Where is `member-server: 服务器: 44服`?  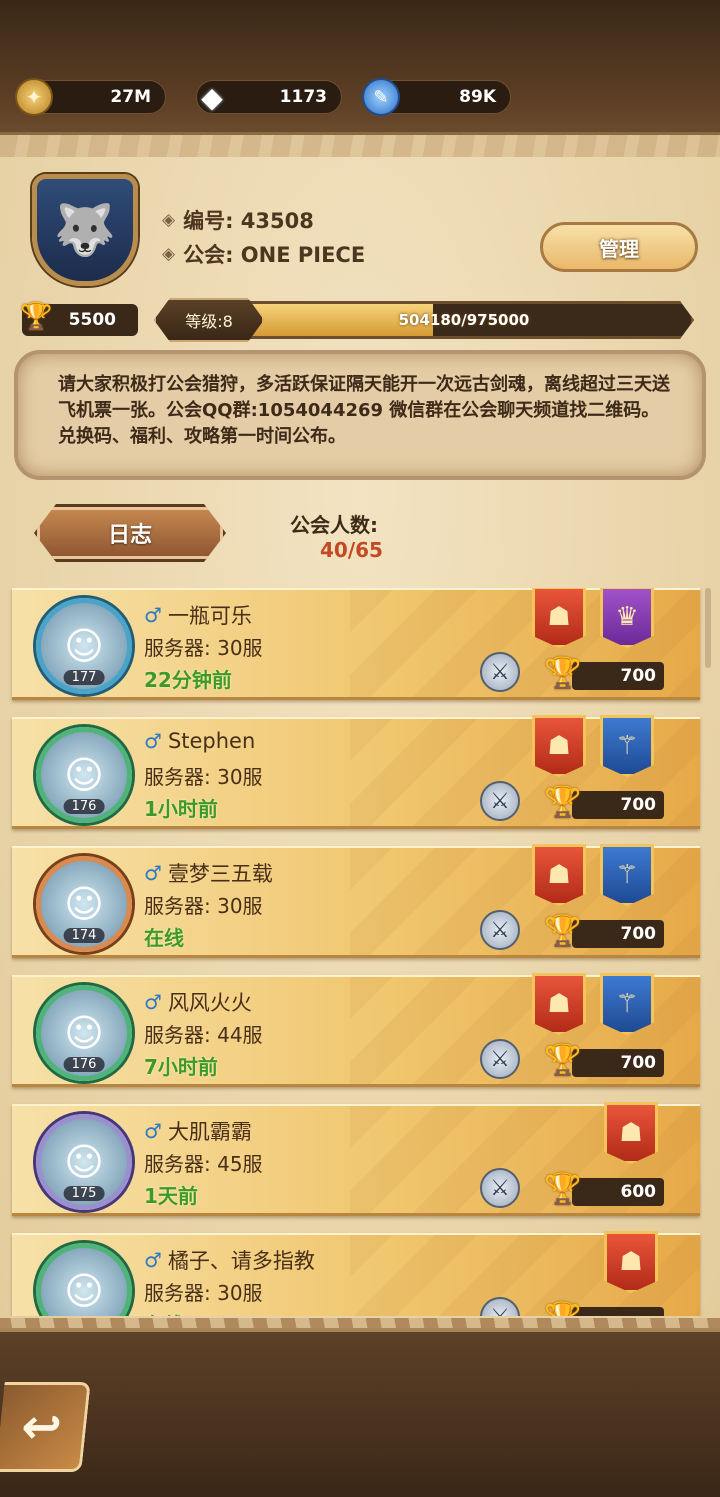
member-server: 服务器: 44服 is located at coordinates (203, 1035).